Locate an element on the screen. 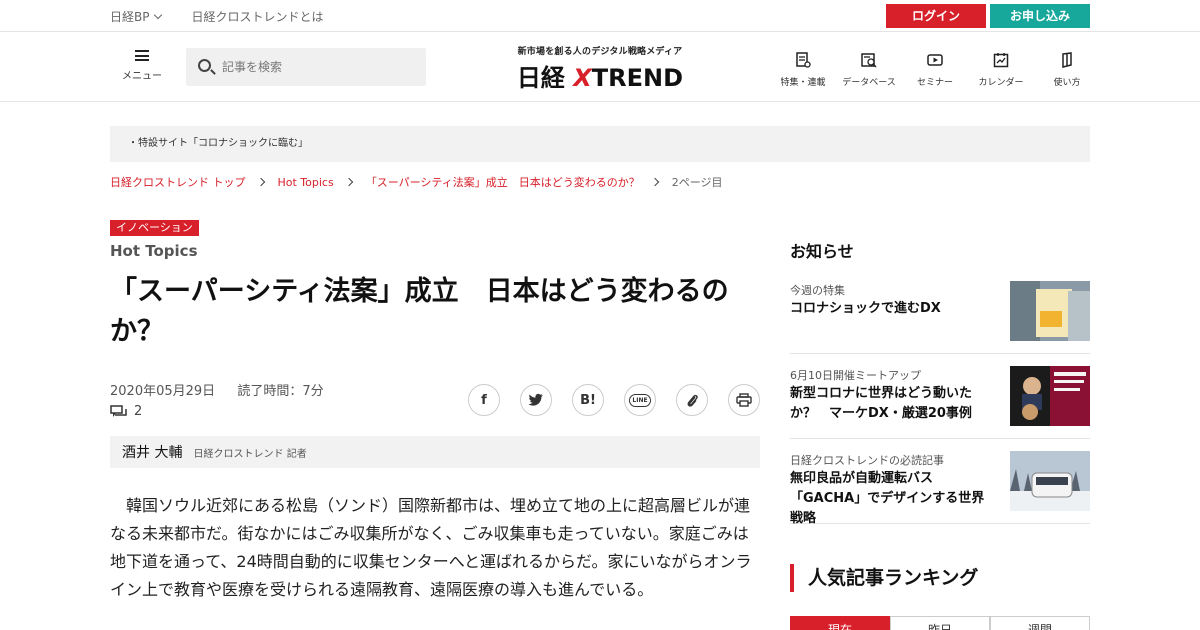 The height and width of the screenshot is (630, 1200). search-input is located at coordinates (317, 67).